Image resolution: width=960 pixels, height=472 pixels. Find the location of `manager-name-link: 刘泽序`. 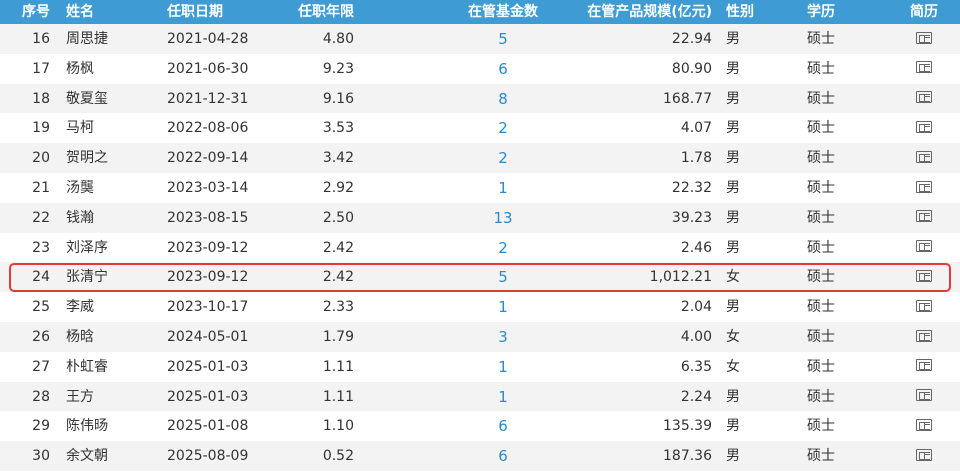

manager-name-link: 刘泽序 is located at coordinates (111, 248).